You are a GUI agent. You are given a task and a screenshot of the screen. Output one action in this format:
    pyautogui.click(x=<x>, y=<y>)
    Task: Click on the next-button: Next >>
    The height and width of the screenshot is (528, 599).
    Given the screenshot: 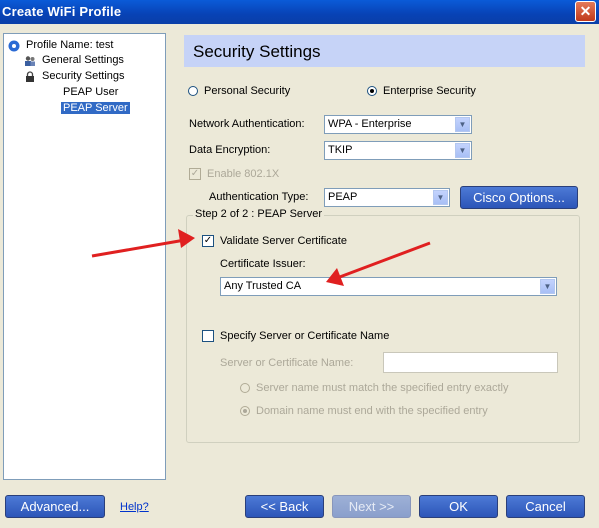 What is the action you would take?
    pyautogui.click(x=371, y=506)
    